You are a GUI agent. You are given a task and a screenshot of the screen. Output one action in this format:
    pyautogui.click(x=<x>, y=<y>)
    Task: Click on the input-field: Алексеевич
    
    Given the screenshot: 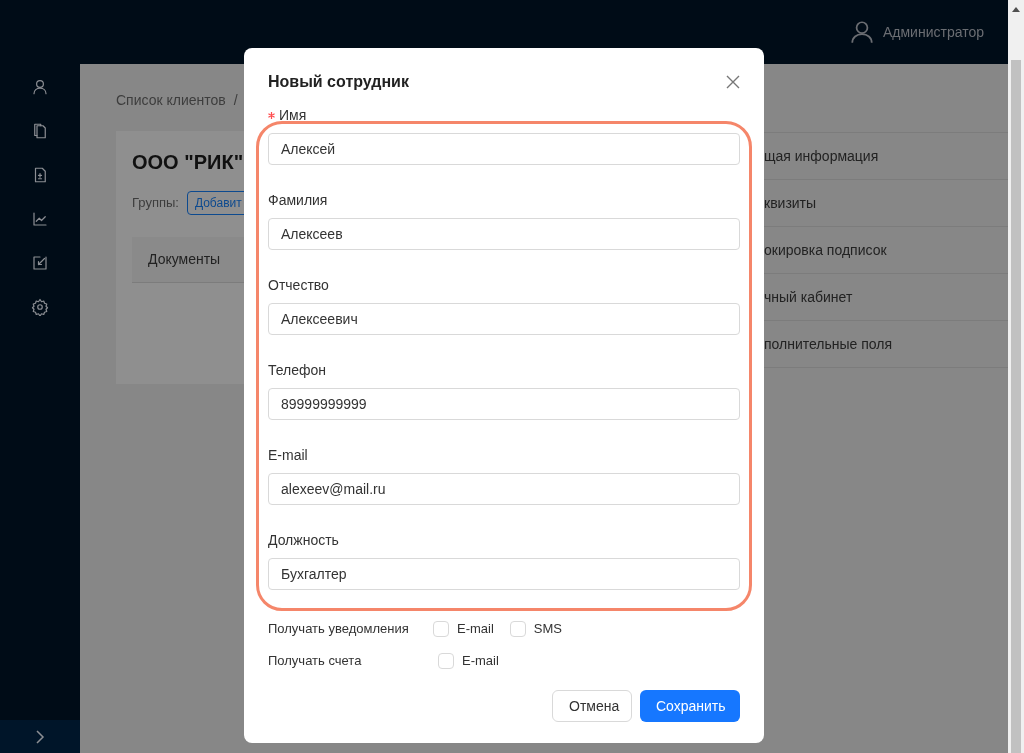 What is the action you would take?
    pyautogui.click(x=504, y=319)
    